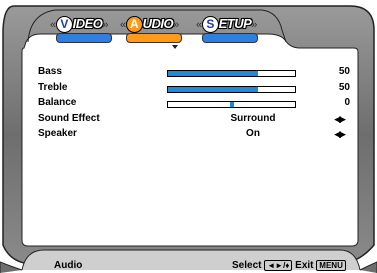  What do you see at coordinates (57, 133) in the screenshot?
I see `speaker-label: Speaker` at bounding box center [57, 133].